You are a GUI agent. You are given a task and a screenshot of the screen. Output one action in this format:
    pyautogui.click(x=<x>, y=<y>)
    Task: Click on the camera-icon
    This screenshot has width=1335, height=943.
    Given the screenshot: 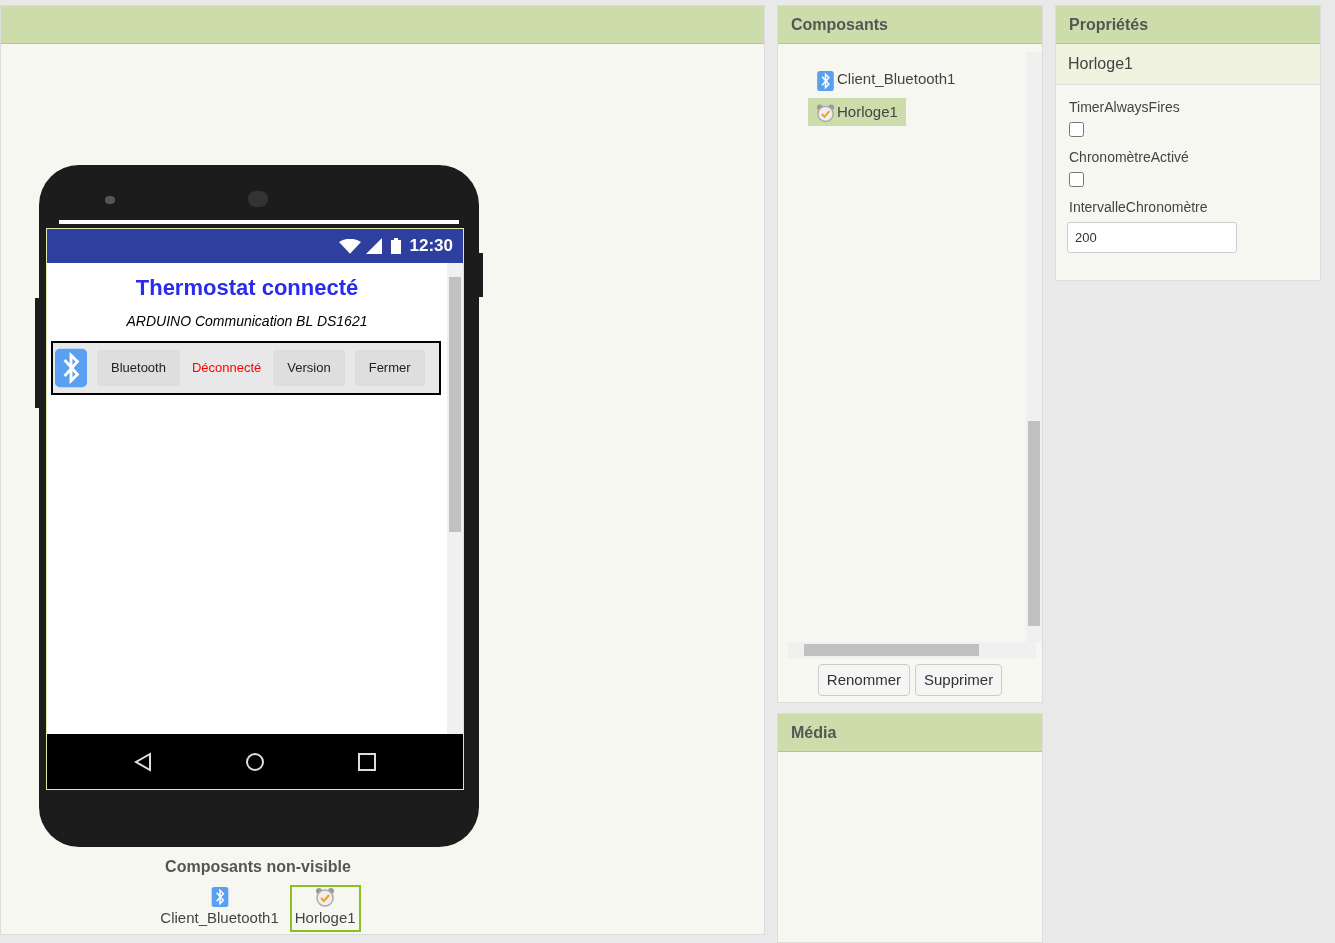 What is the action you would take?
    pyautogui.click(x=110, y=200)
    